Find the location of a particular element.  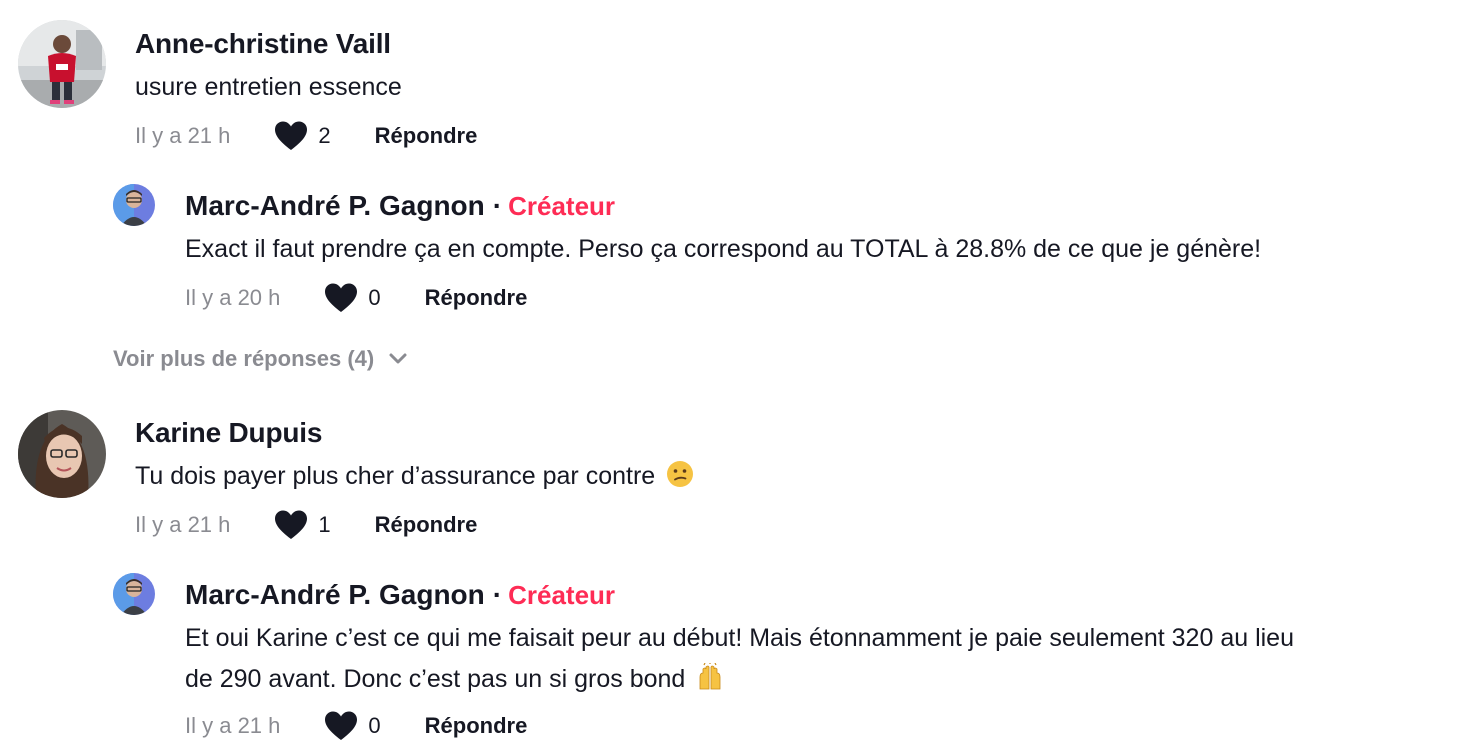

reply-time: Il y a 21 h is located at coordinates (233, 725).